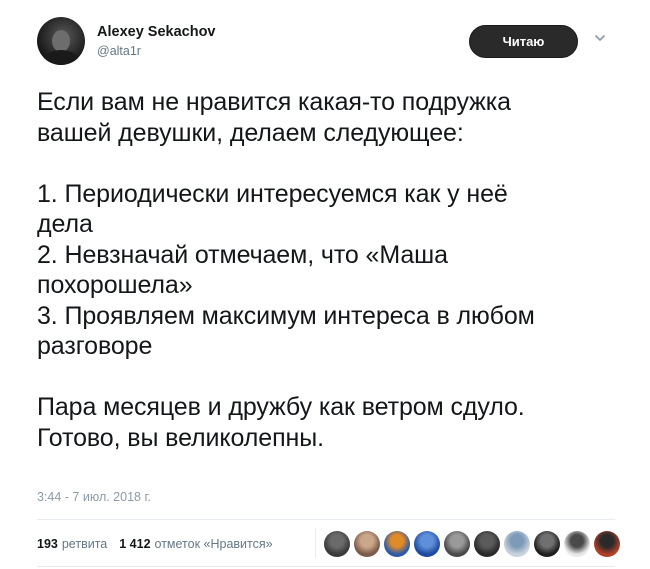 The image size is (650, 569). Describe the element at coordinates (94, 497) in the screenshot. I see `tweet-timestamp: 3:44 - 7 июл. 2018 г.` at that location.